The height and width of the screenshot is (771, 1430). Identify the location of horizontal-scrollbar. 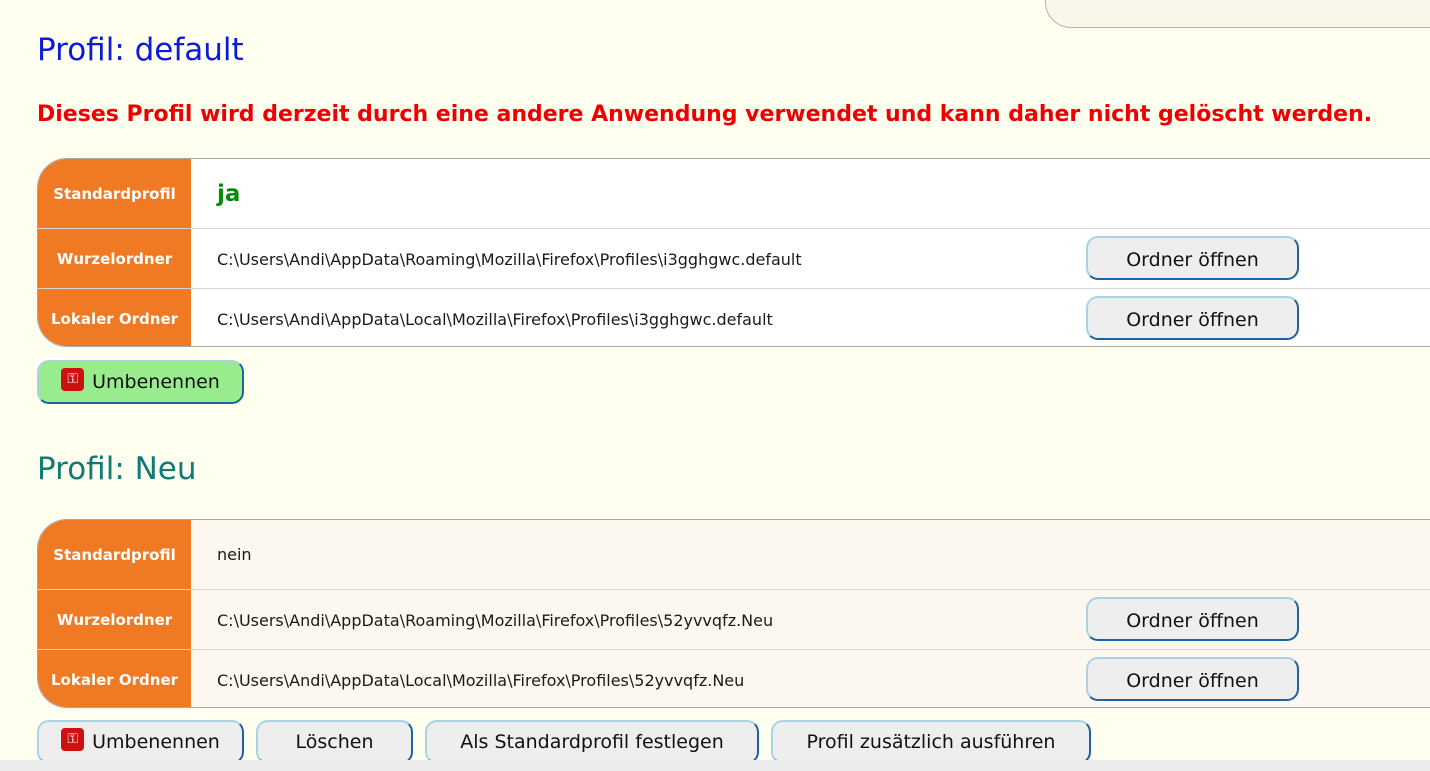
(715, 765).